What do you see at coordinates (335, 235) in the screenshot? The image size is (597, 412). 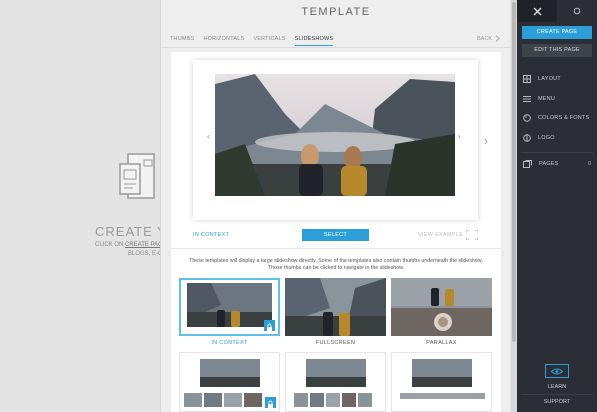 I see `select-button: SELECT` at bounding box center [335, 235].